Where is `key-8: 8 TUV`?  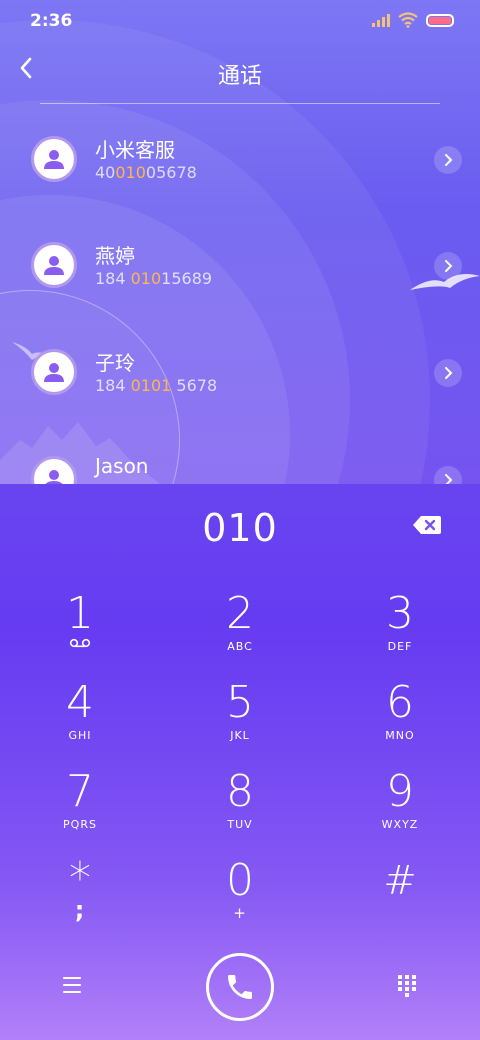
key-8: 8 TUV is located at coordinates (240, 806).